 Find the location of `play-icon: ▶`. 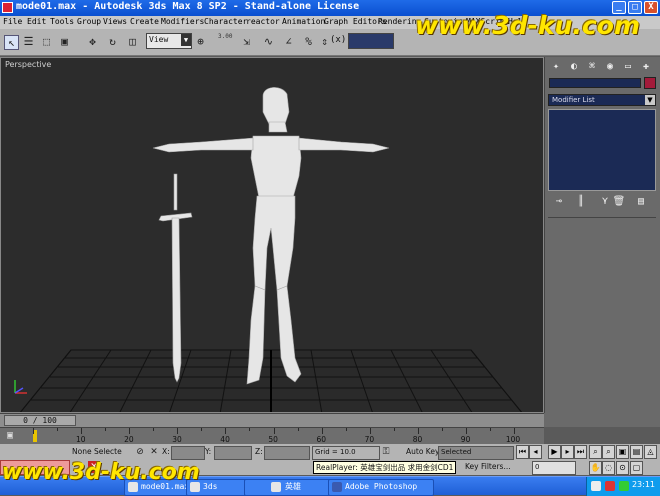

play-icon: ▶ is located at coordinates (554, 452).